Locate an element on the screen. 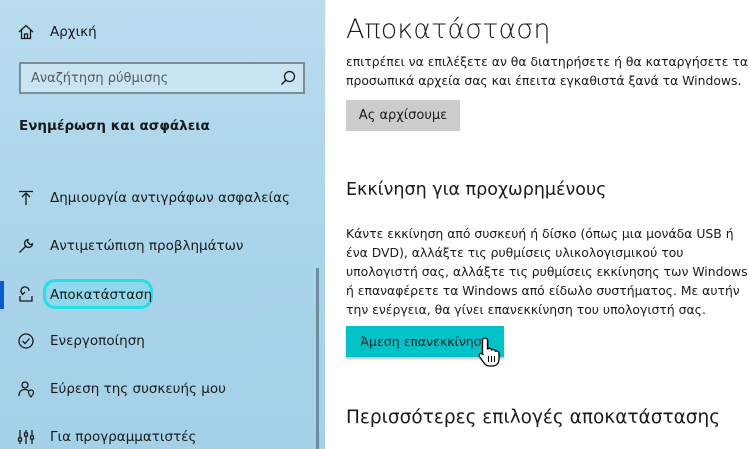 This screenshot has width=750, height=449. home-icon is located at coordinates (26, 32).